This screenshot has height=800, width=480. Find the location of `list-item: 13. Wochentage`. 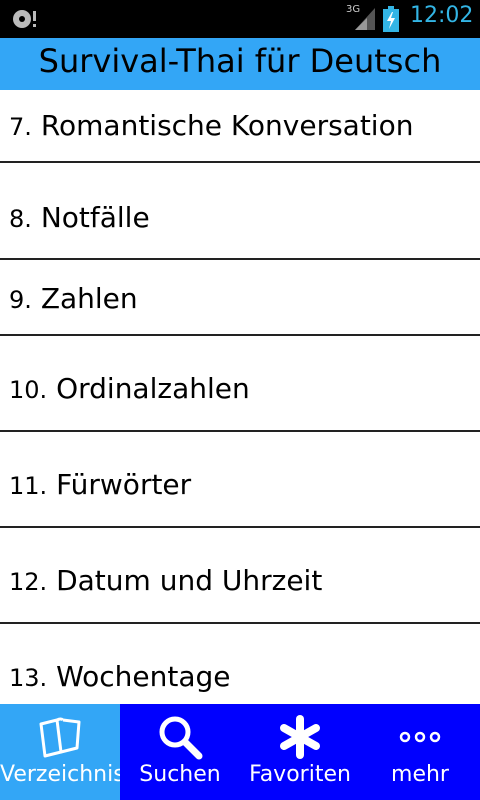

list-item: 13. Wochentage is located at coordinates (240, 664).